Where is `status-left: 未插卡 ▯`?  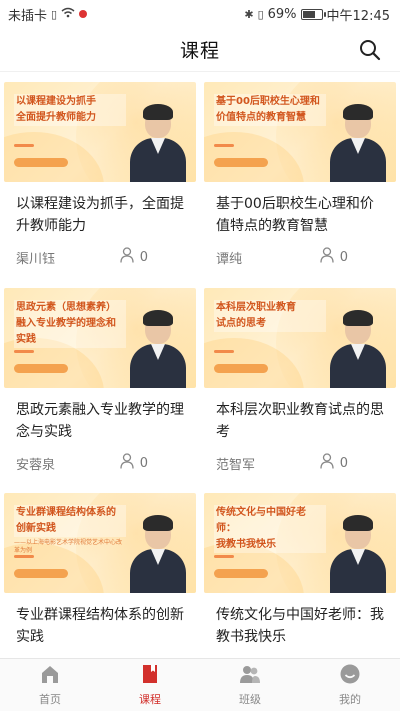
status-left: 未插卡 ▯ is located at coordinates (48, 14).